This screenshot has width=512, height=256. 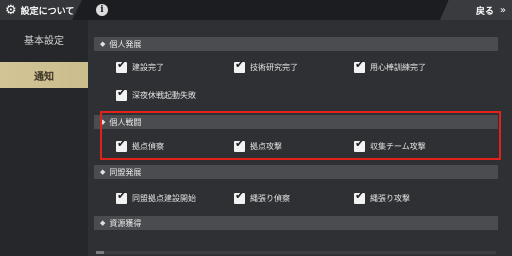 What do you see at coordinates (296, 172) in the screenshot?
I see `section-header-alliance-development: ◆ 同盟発展` at bounding box center [296, 172].